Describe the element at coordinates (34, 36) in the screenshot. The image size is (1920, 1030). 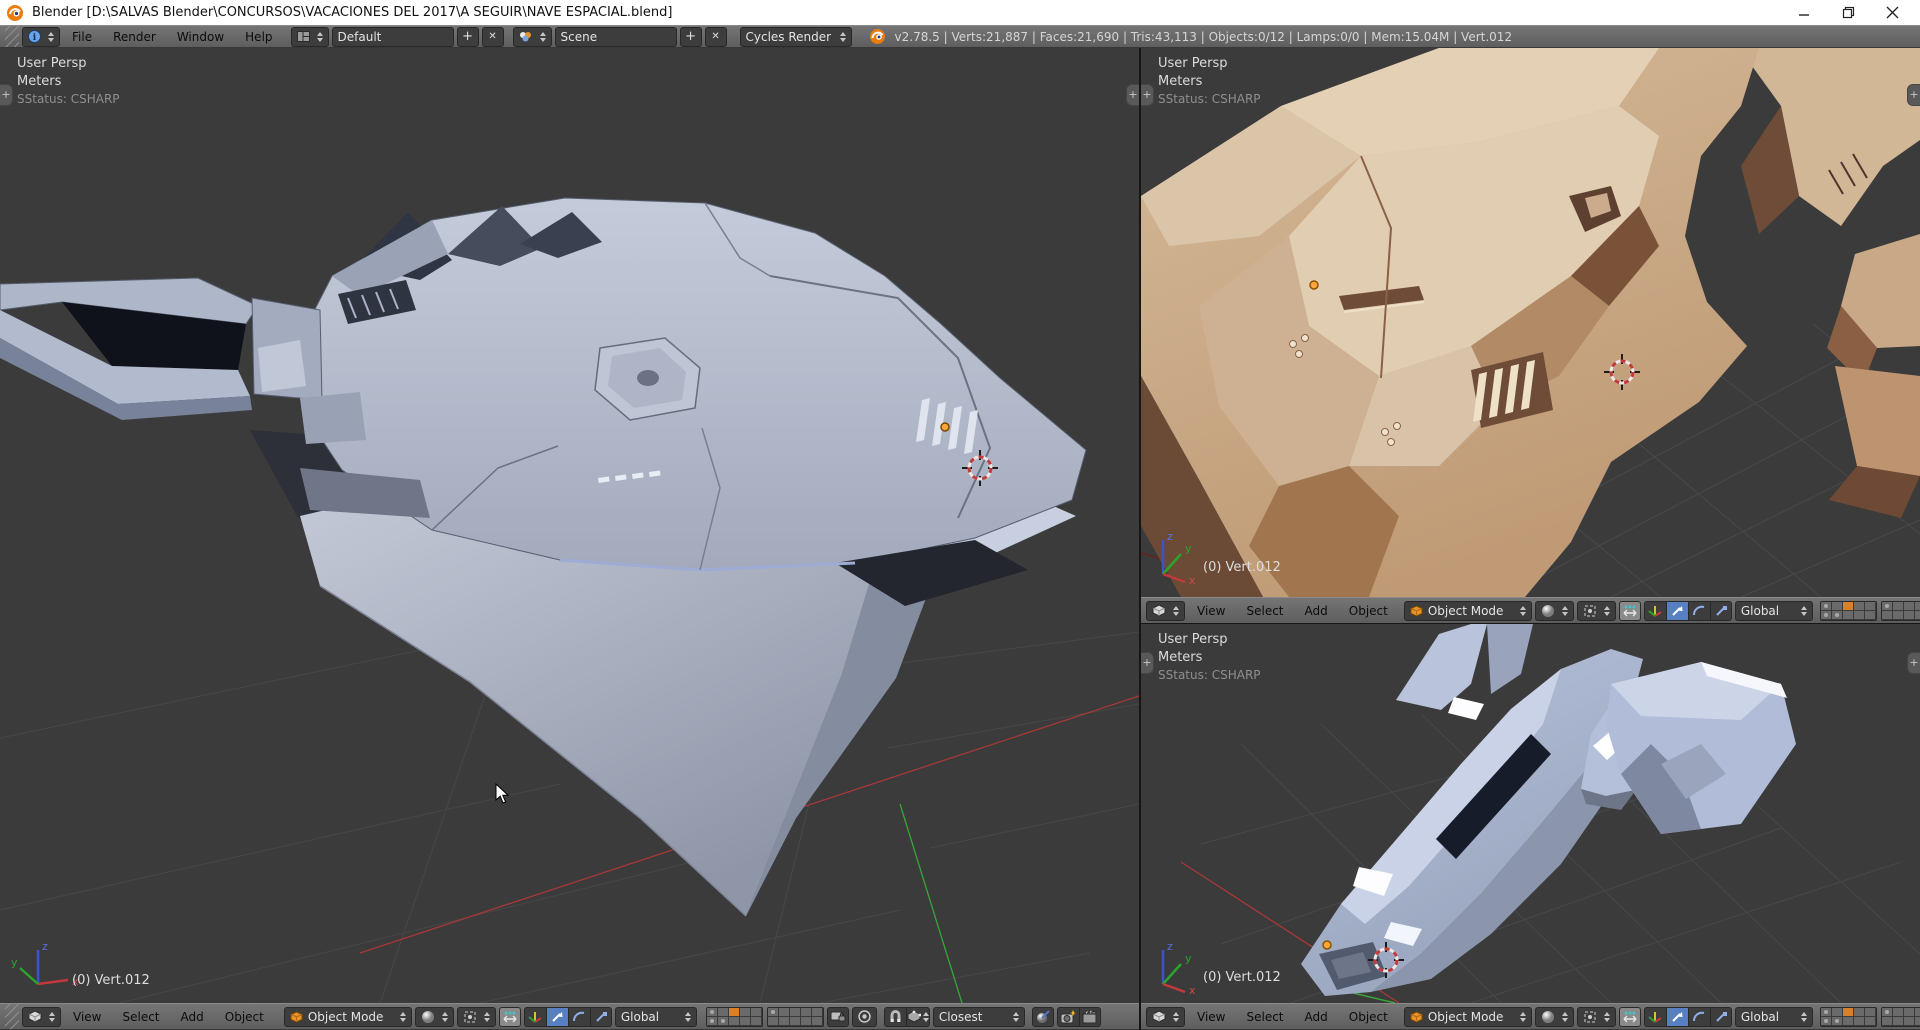
I see `info-editor-icon: i` at that location.